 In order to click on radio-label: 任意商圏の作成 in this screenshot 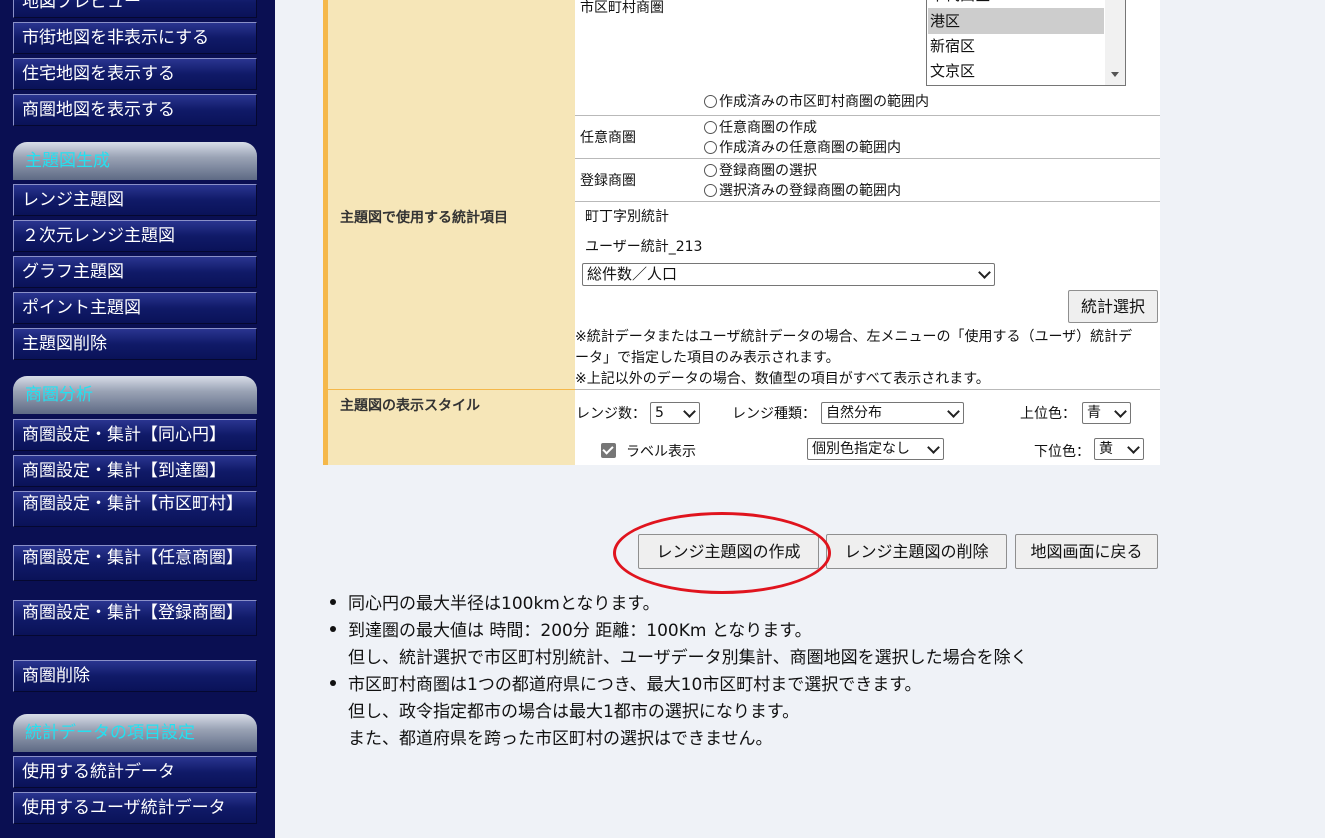, I will do `click(768, 128)`.